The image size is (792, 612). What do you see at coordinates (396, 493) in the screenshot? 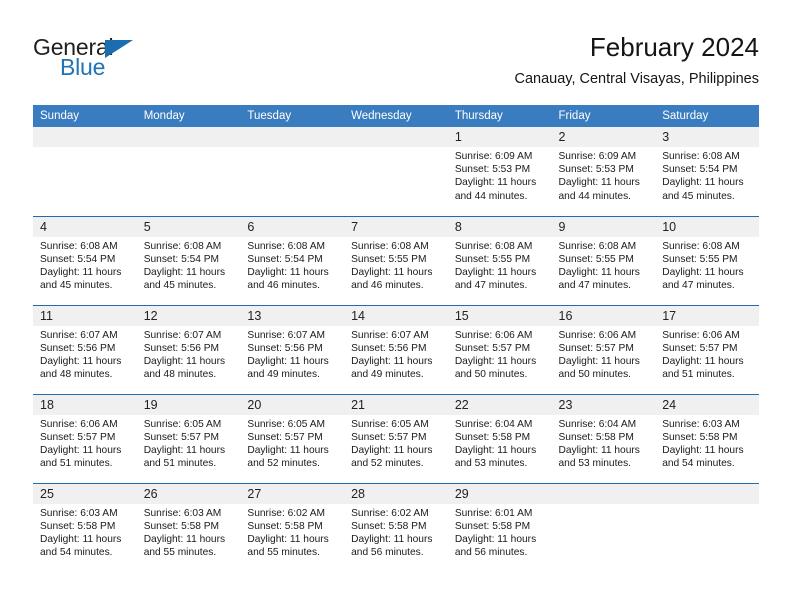
I see `day-number: 28` at bounding box center [396, 493].